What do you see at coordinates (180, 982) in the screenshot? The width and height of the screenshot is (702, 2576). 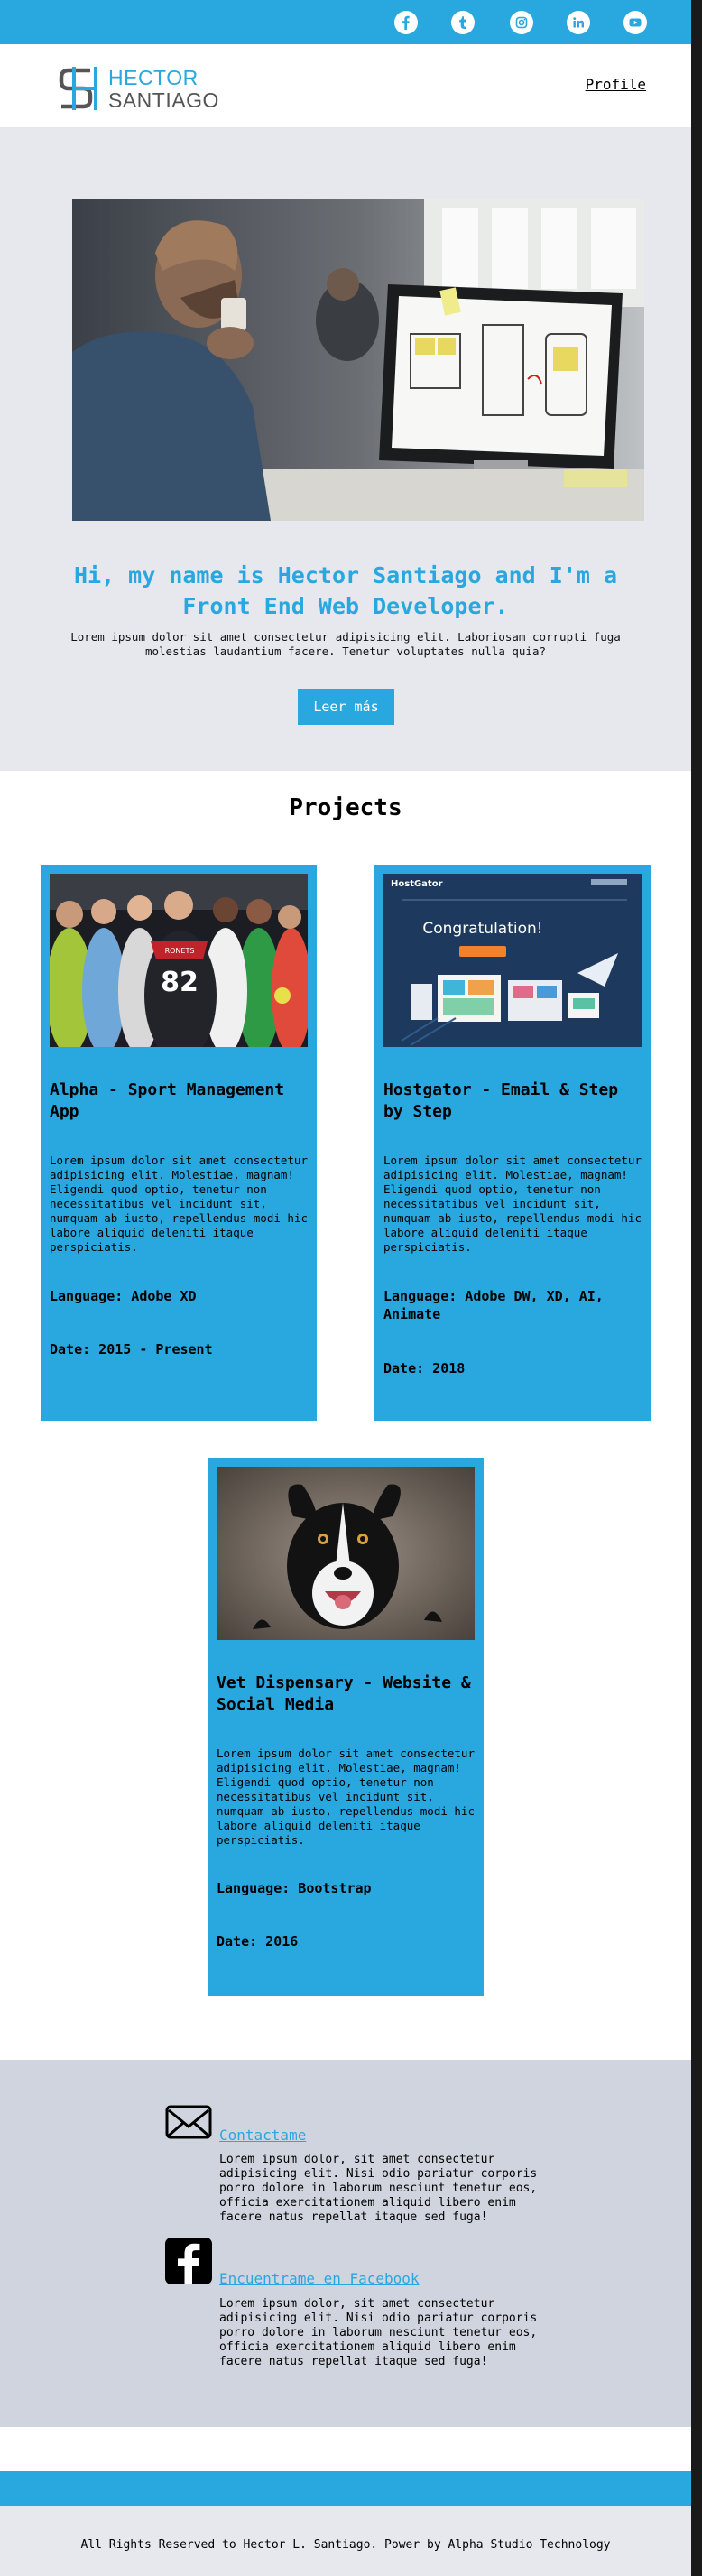 I see `jersey-number: 82` at bounding box center [180, 982].